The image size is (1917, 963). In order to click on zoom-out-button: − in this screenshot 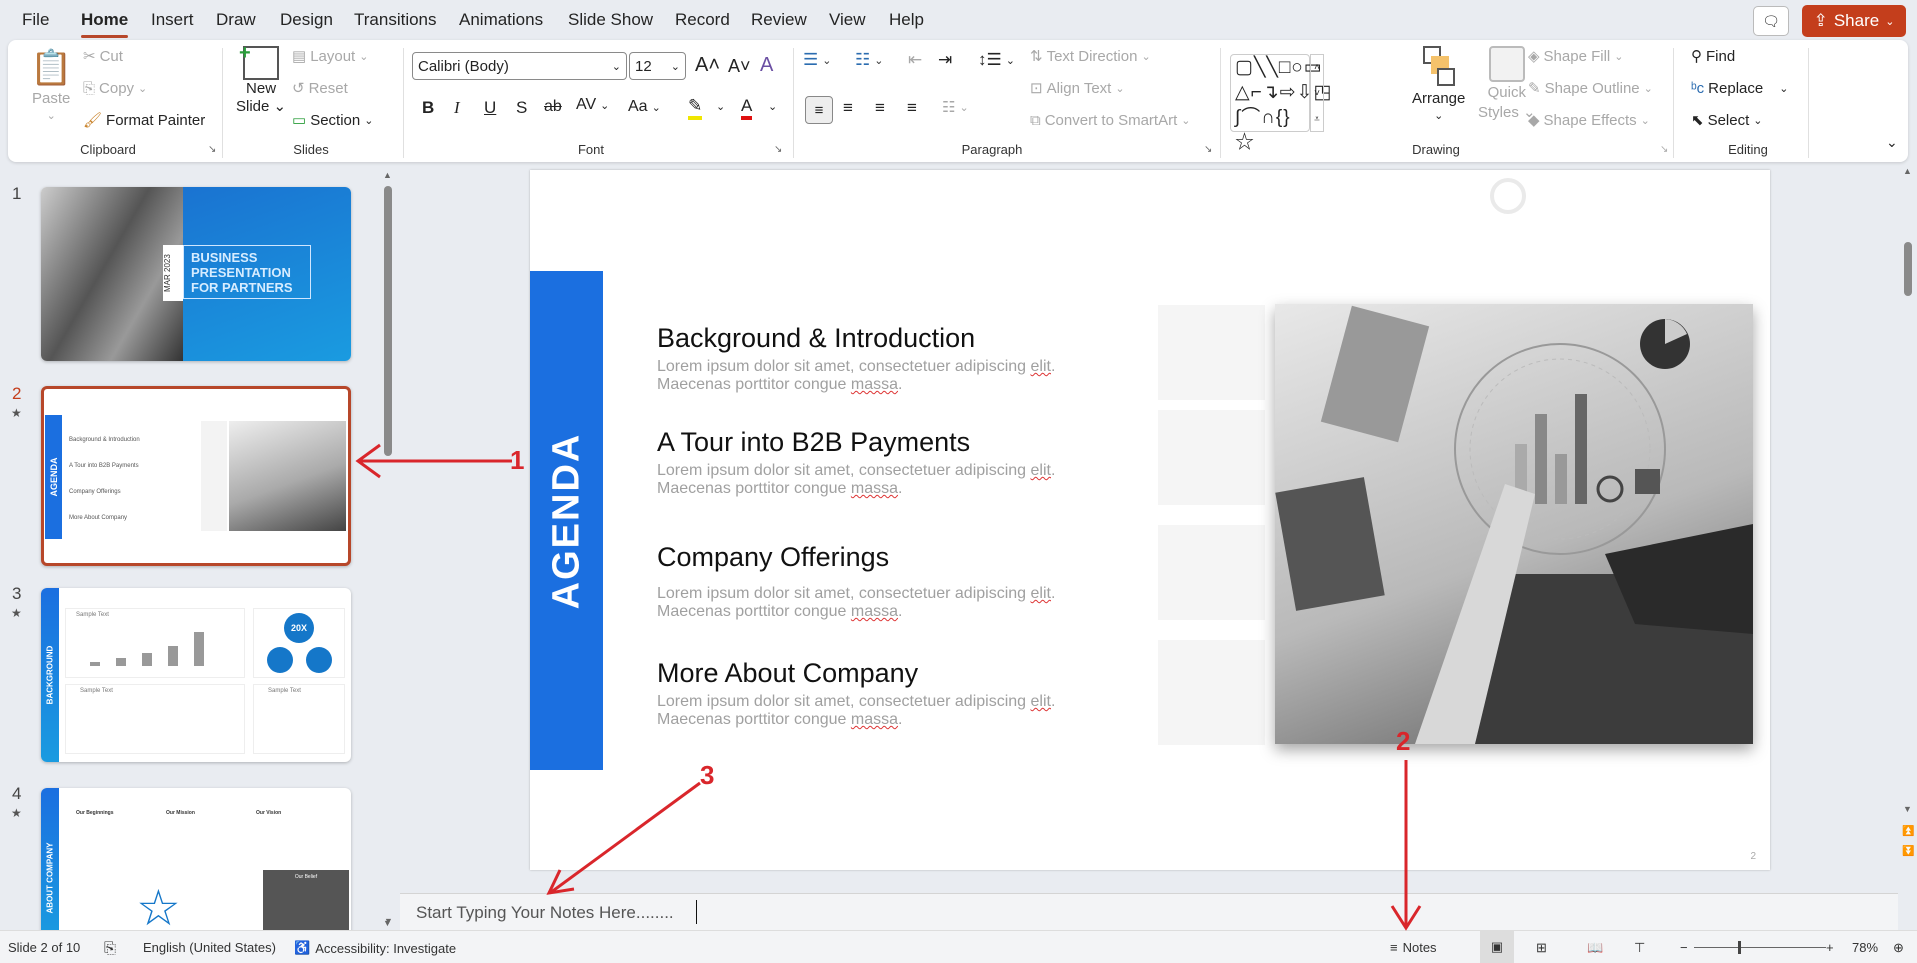, I will do `click(1684, 947)`.